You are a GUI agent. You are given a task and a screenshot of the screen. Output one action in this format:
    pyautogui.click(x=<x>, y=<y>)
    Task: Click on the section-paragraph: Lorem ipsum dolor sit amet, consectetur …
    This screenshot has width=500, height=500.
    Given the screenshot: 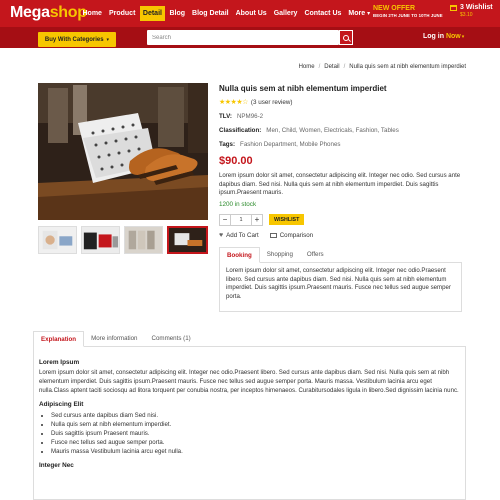 What is the action you would take?
    pyautogui.click(x=249, y=381)
    